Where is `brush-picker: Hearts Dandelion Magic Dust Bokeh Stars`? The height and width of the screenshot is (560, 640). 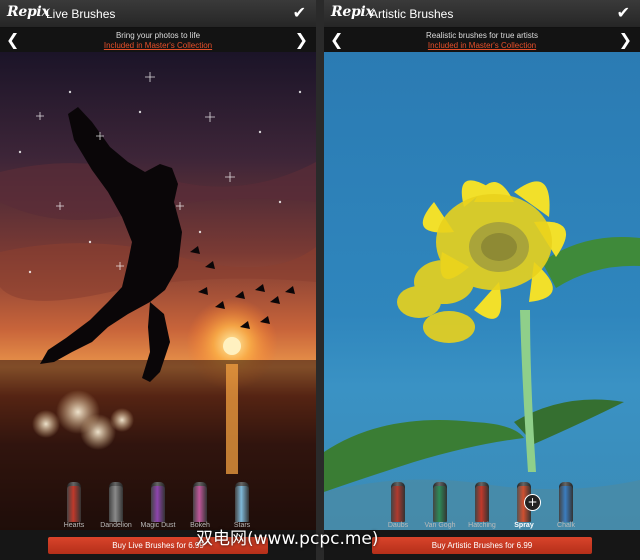 brush-picker: Hearts Dandelion Magic Dust Bokeh Stars is located at coordinates (158, 504).